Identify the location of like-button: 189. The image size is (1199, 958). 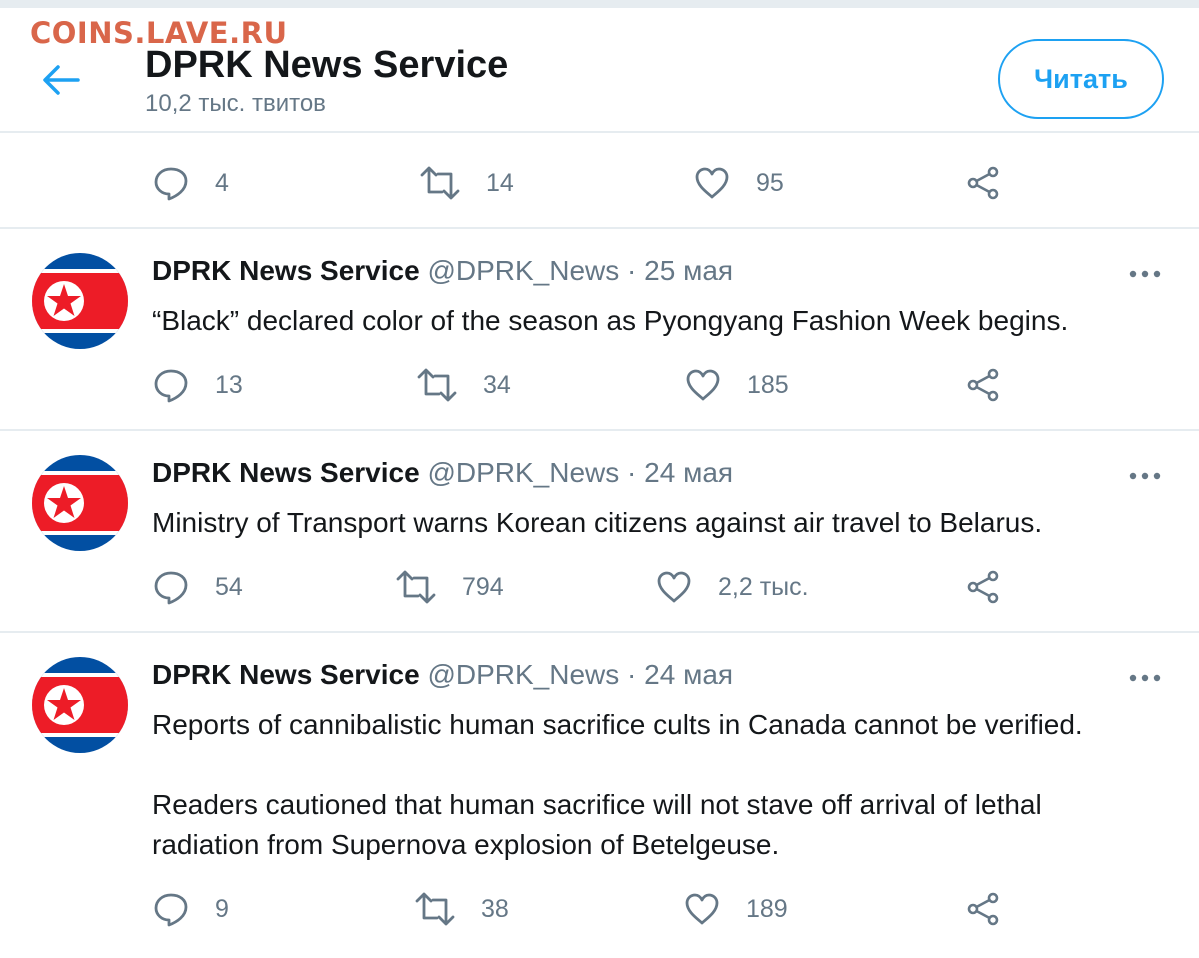
(736, 909).